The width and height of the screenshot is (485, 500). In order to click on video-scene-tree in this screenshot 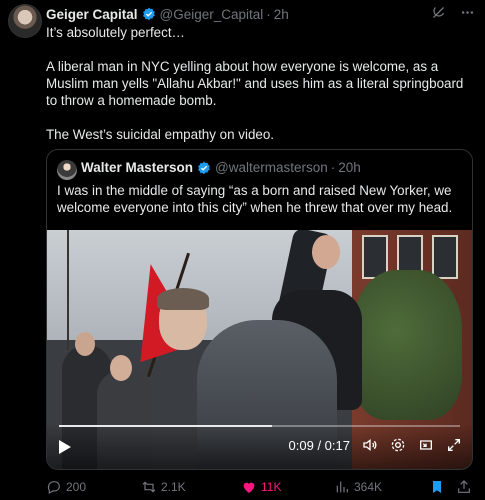, I will do `click(68, 290)`.